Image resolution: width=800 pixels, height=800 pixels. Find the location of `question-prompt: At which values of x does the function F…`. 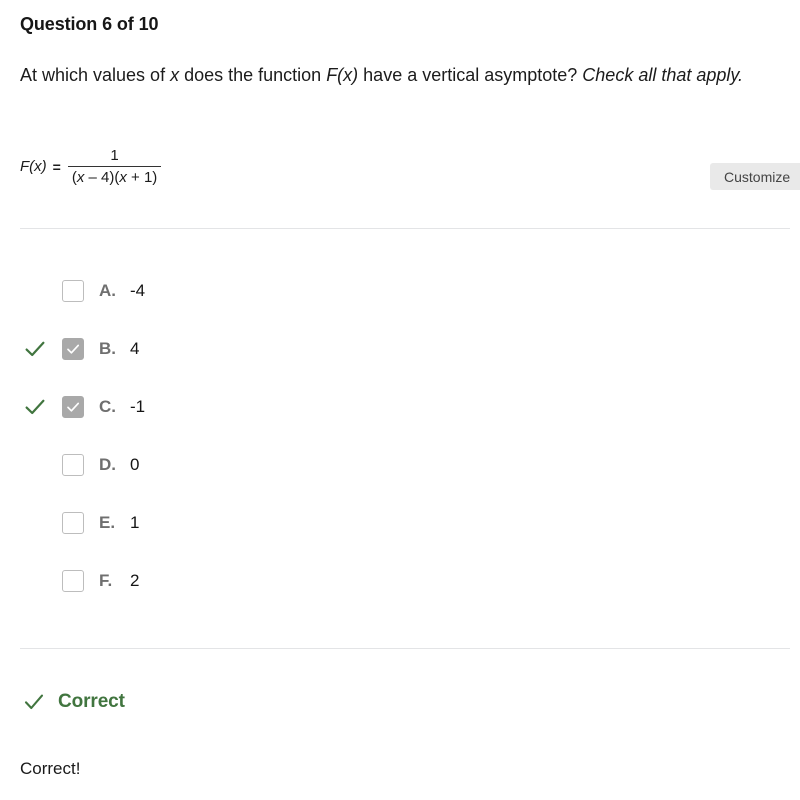

question-prompt: At which values of x does the function F… is located at coordinates (402, 75).